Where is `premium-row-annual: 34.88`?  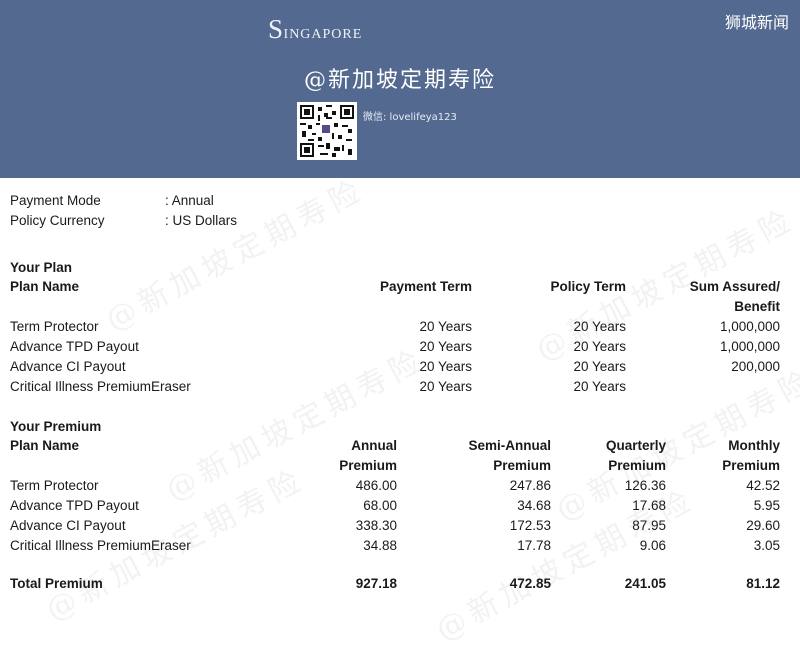
premium-row-annual: 34.88 is located at coordinates (380, 545).